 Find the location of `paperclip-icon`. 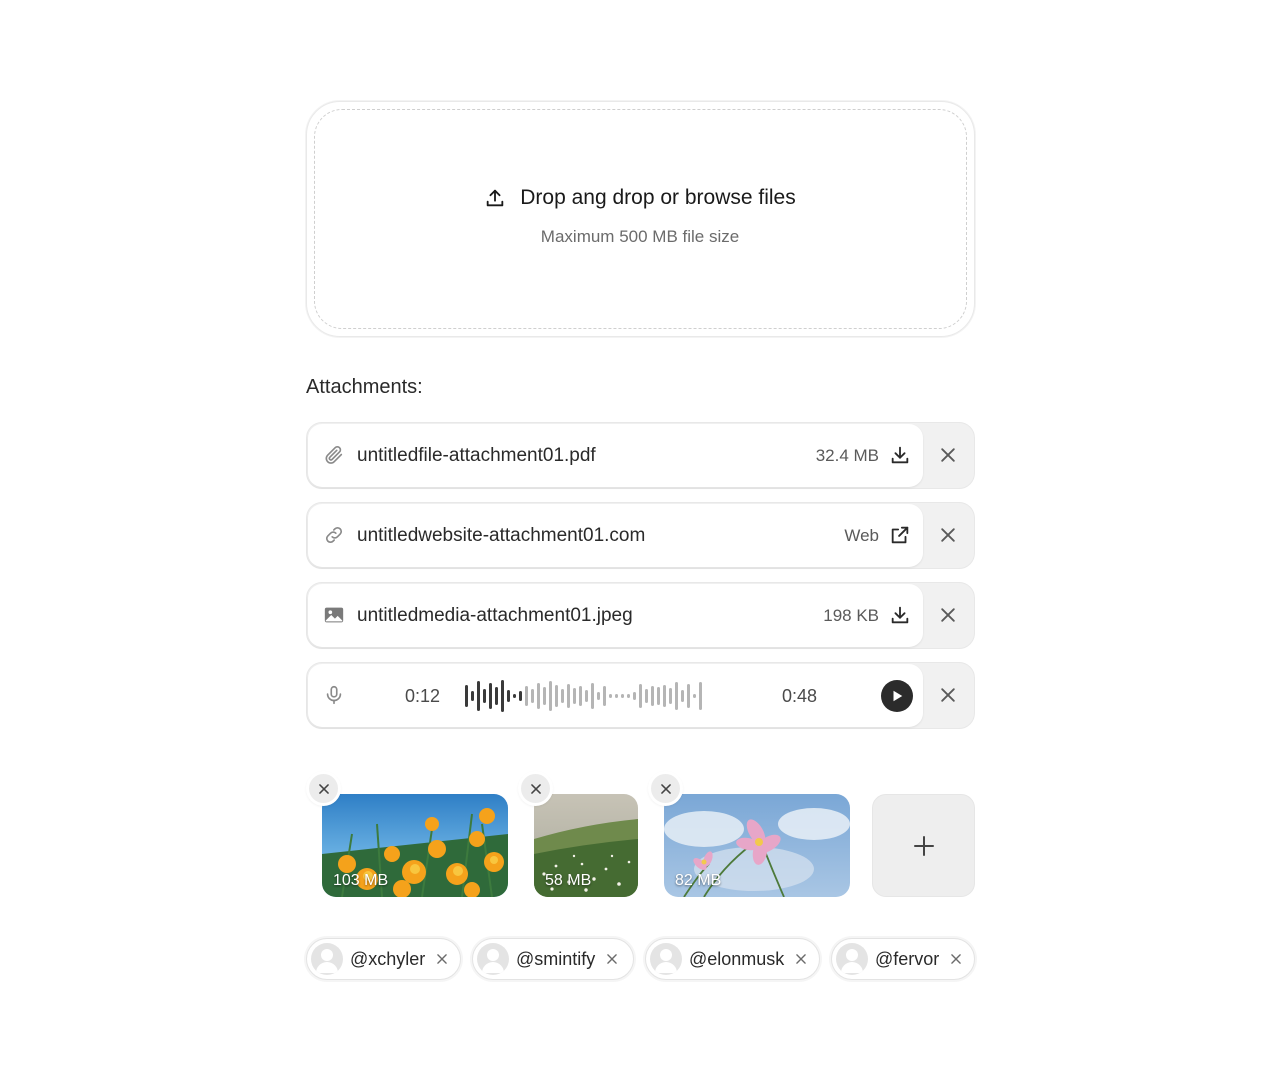

paperclip-icon is located at coordinates (334, 454).